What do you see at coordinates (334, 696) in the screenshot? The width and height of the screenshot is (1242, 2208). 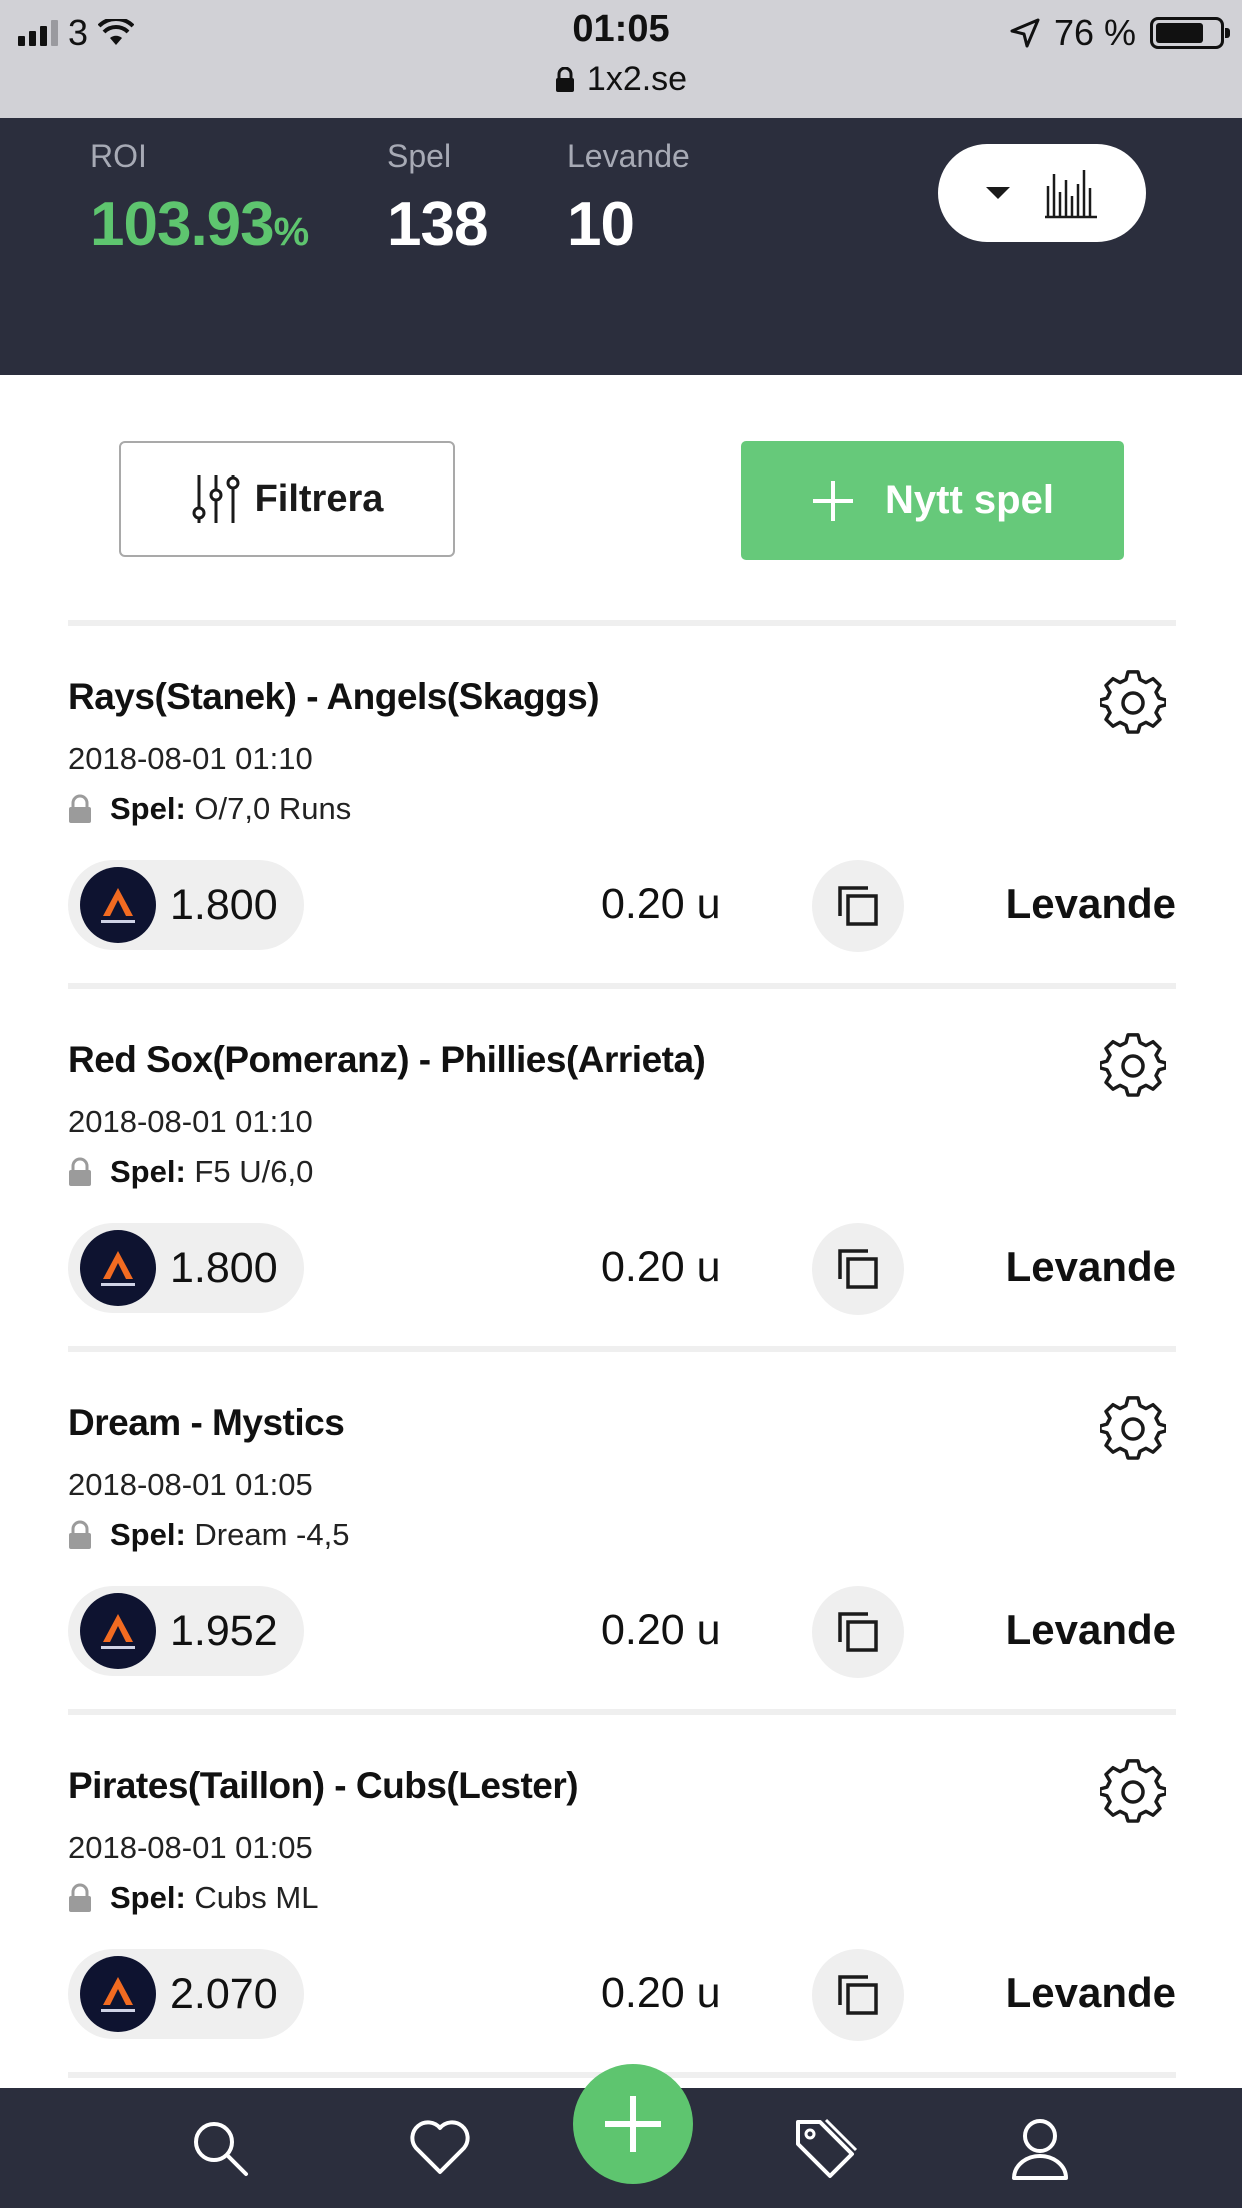 I see `bet-title: Rays(Stanek) - Angels(Skaggs)` at bounding box center [334, 696].